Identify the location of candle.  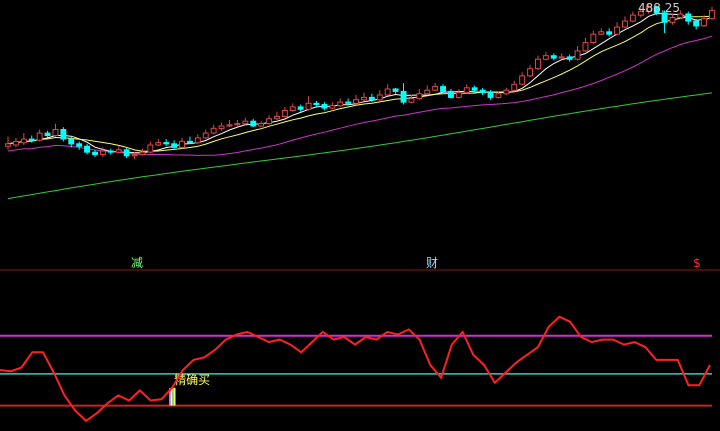
(63, 134).